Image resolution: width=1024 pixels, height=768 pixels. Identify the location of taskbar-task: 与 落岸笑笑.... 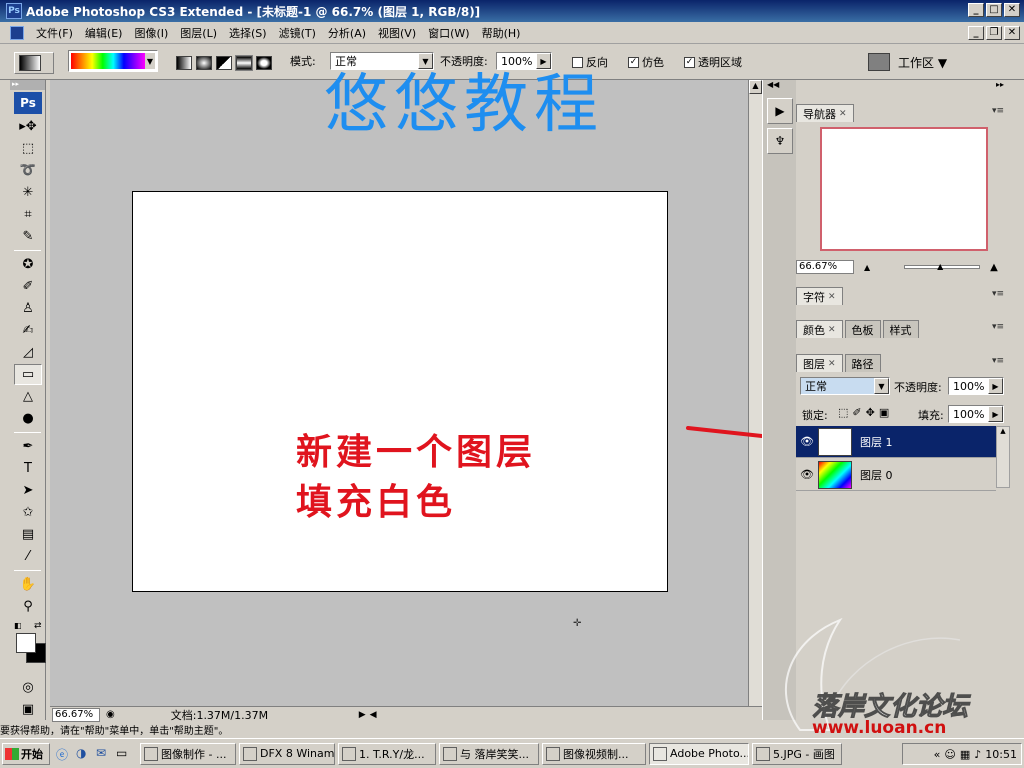
(489, 753).